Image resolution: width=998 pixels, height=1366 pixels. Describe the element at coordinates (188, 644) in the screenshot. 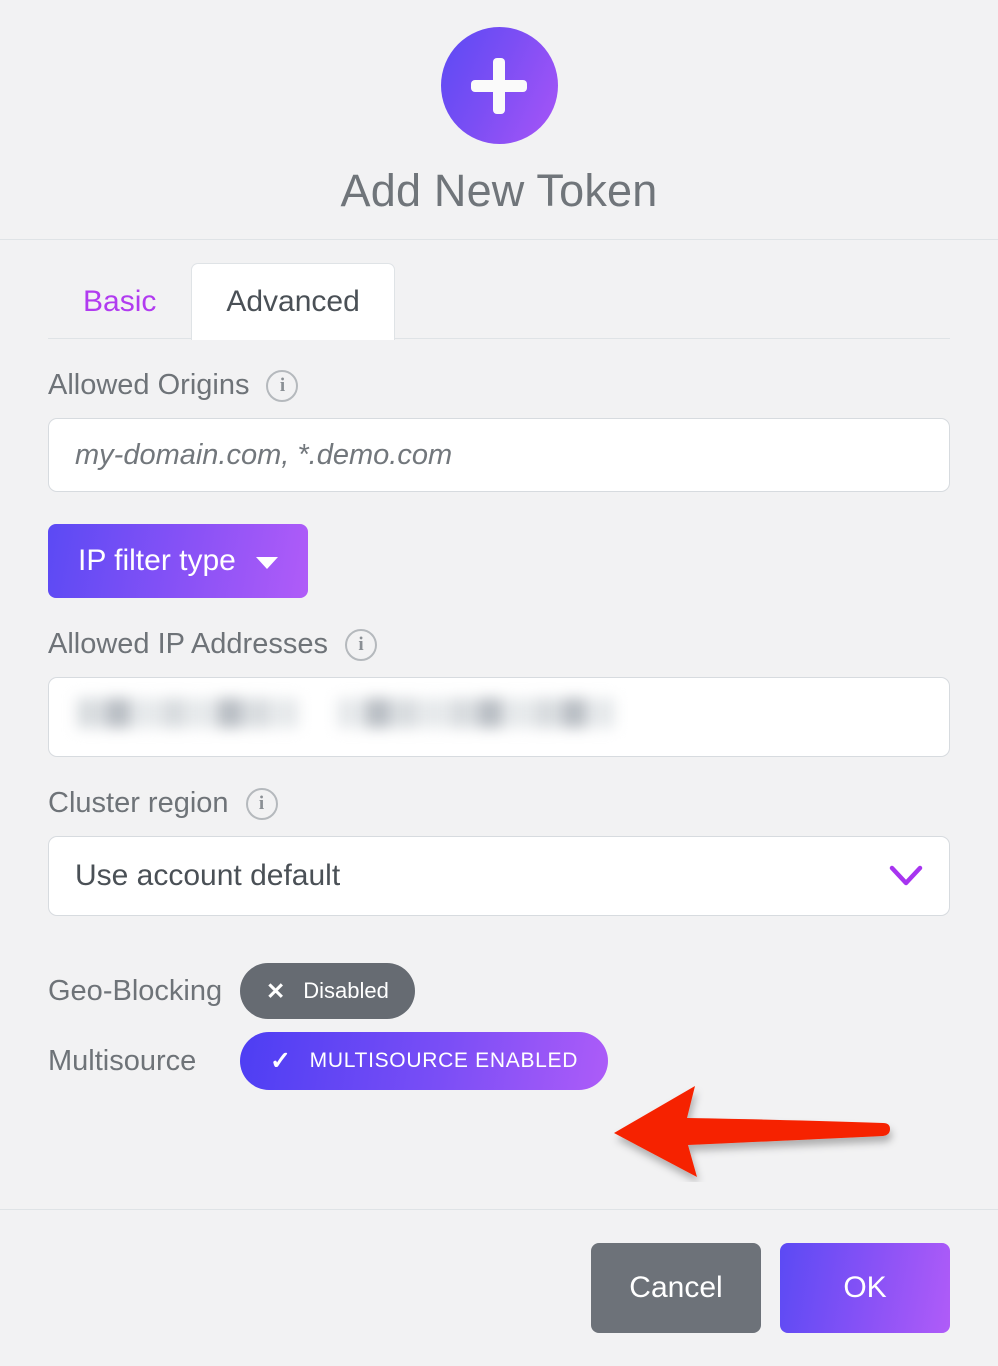

I see `allowed-ip-addresses-label: Allowed IP Addresses` at that location.